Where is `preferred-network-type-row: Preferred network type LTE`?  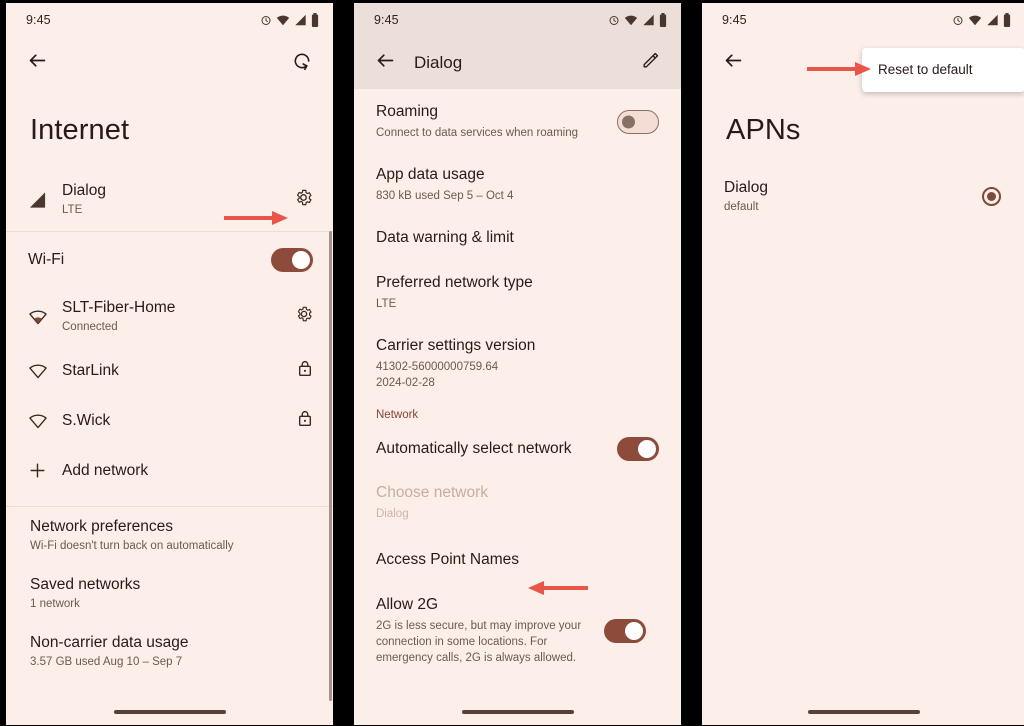 preferred-network-type-row: Preferred network type LTE is located at coordinates (517, 292).